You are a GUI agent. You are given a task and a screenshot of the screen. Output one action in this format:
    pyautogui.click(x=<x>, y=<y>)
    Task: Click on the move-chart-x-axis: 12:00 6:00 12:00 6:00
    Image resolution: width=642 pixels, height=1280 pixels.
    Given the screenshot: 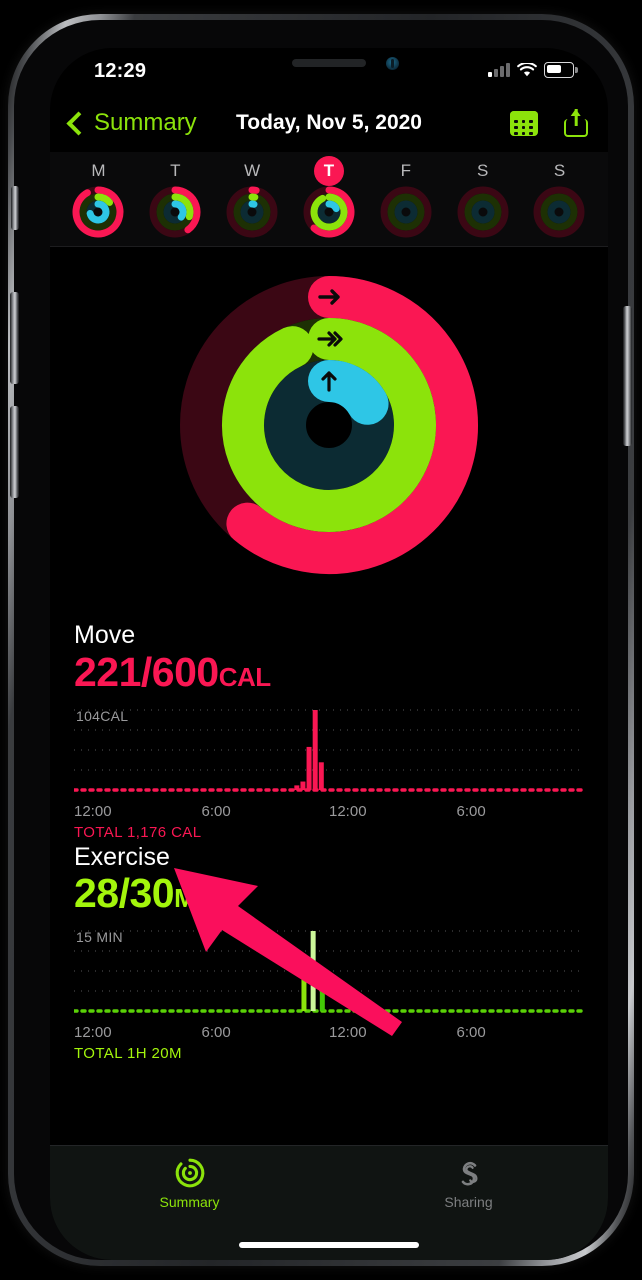 What is the action you would take?
    pyautogui.click(x=329, y=813)
    